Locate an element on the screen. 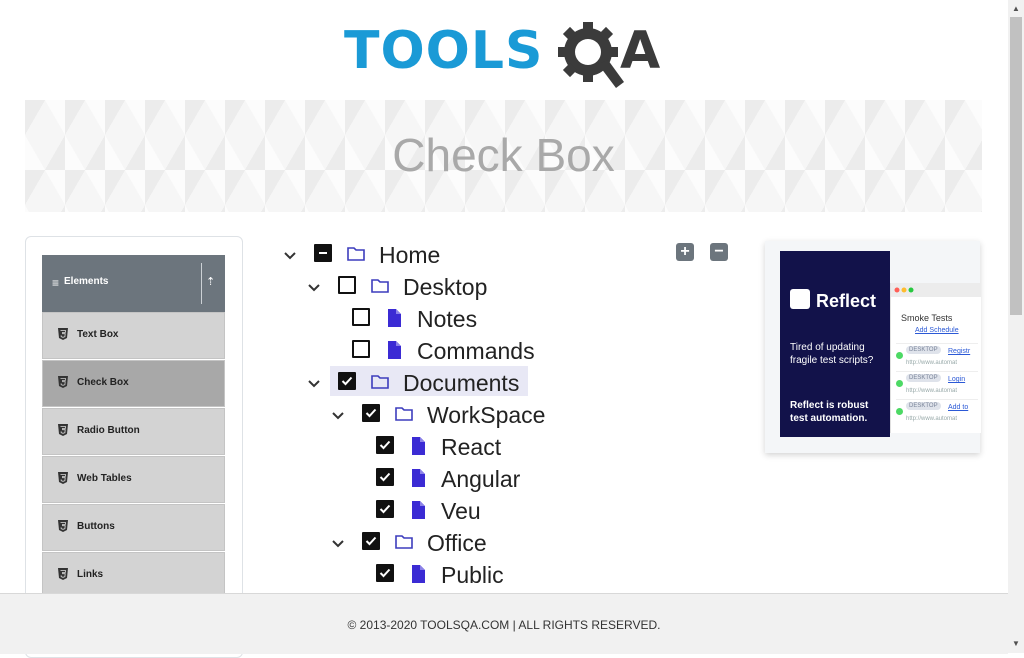 The height and width of the screenshot is (658, 1024). ad-test-row: DESKTOP Add to http://www.automat is located at coordinates (937, 412).